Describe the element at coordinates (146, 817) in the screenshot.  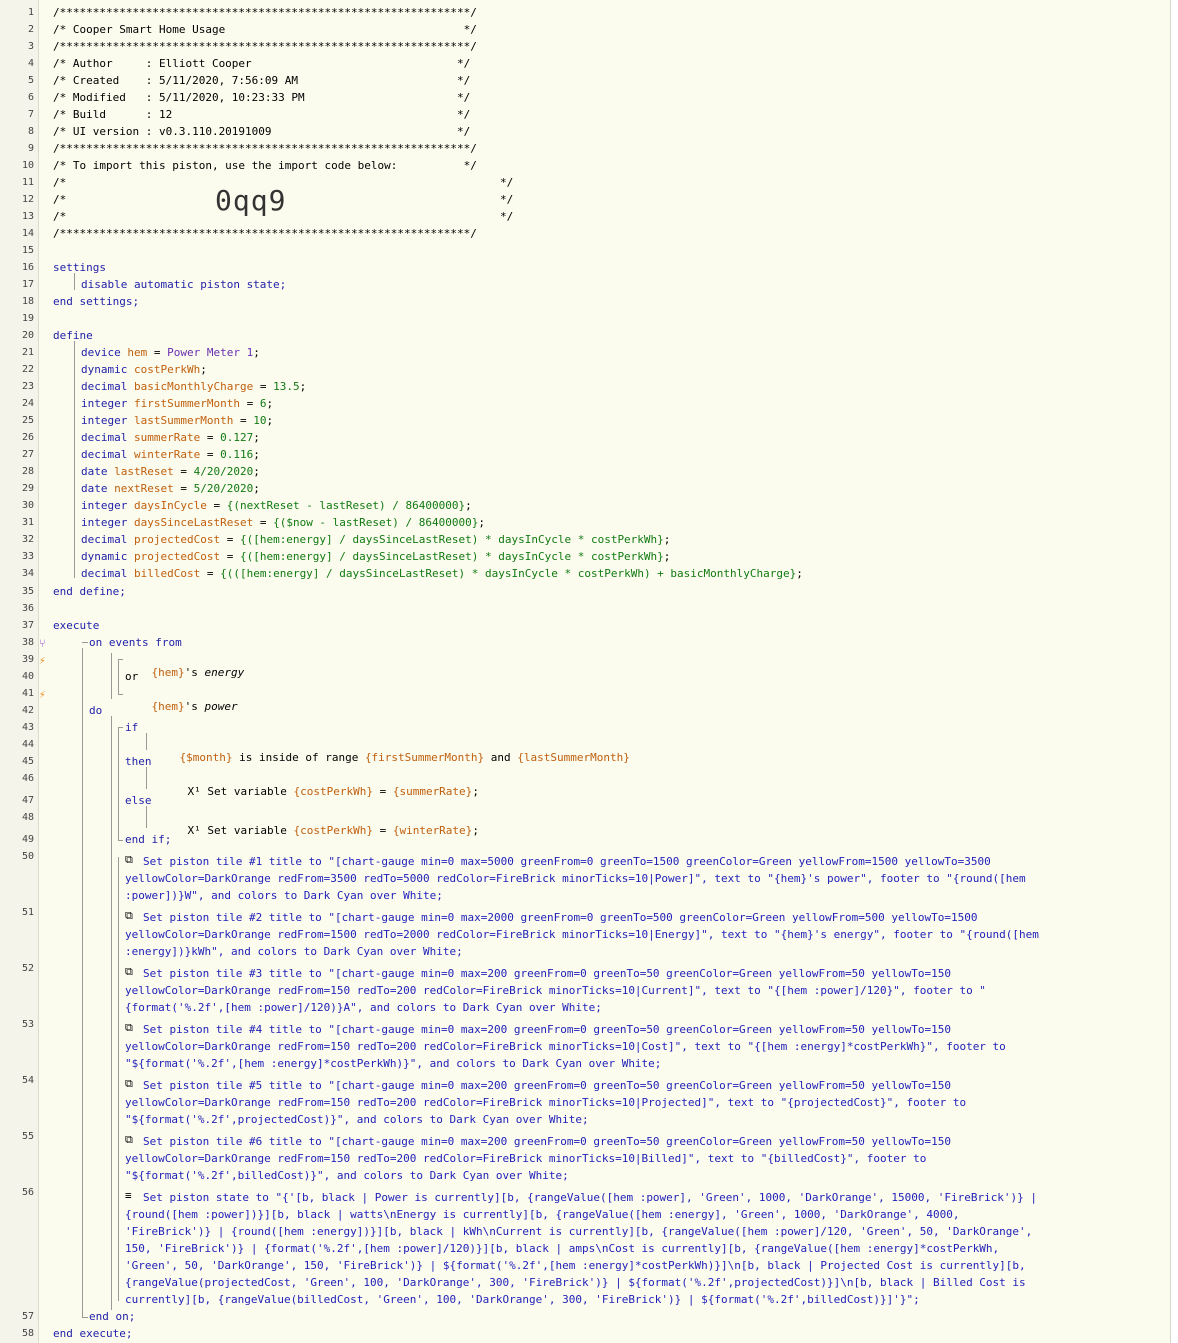
I see `else-guide` at that location.